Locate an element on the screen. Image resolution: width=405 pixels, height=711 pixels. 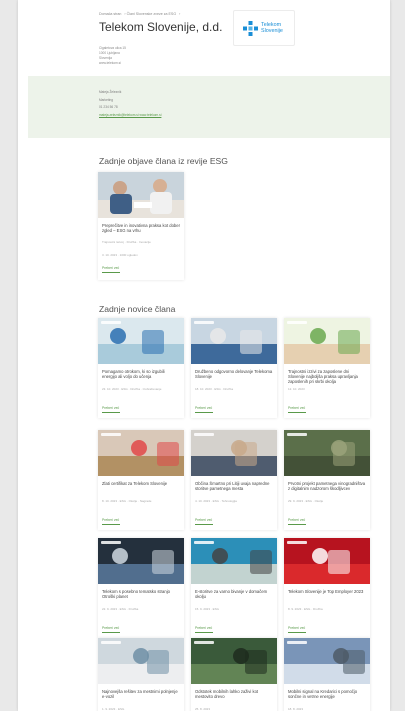
news-meta: 15. 9. 2023 · ESG is located at coordinates (207, 609).